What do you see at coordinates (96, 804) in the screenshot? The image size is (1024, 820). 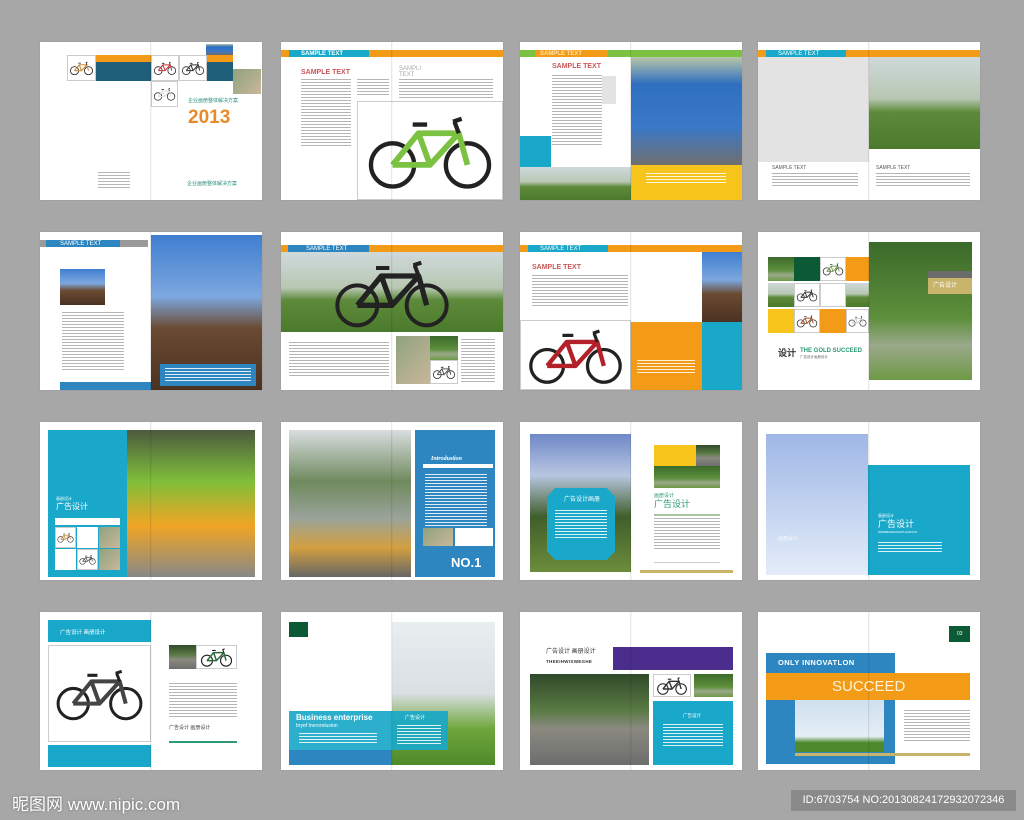 I see `site-watermark: 昵图网 www.nipic.com` at bounding box center [96, 804].